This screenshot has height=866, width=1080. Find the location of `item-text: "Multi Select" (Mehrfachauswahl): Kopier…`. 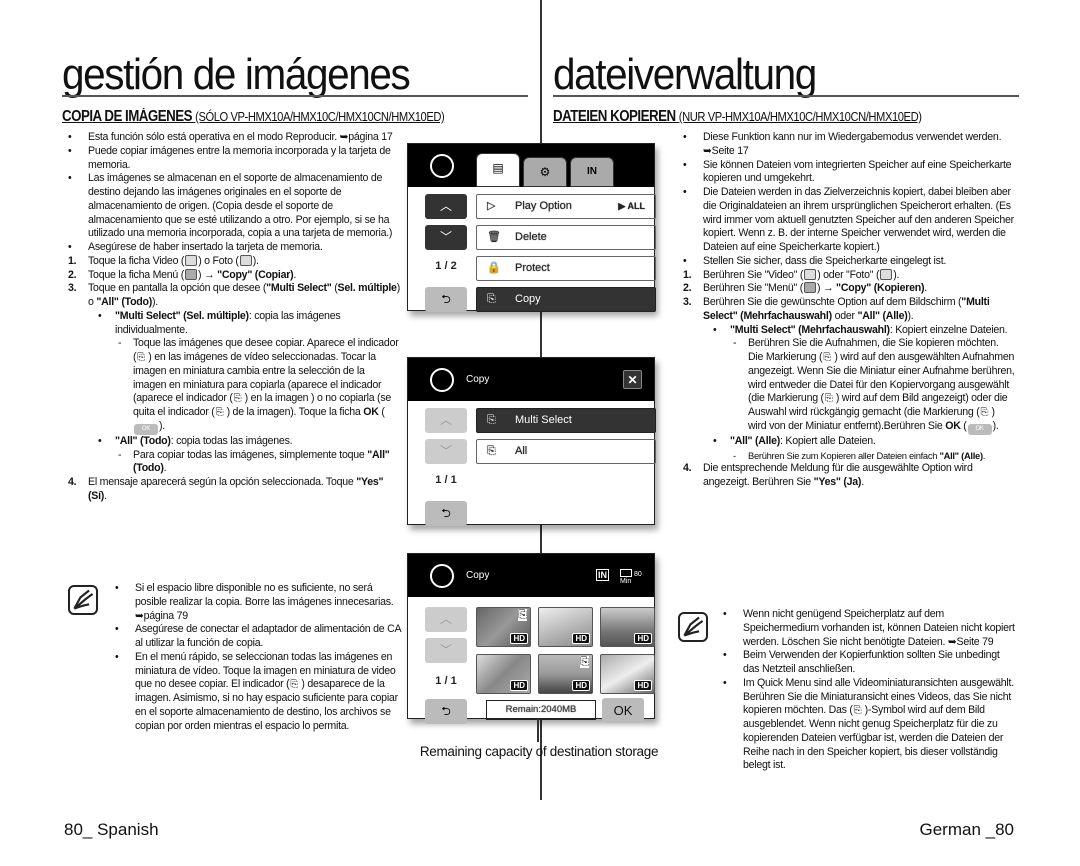

item-text: "Multi Select" (Mehrfachauswahl): Kopier… is located at coordinates (869, 329).